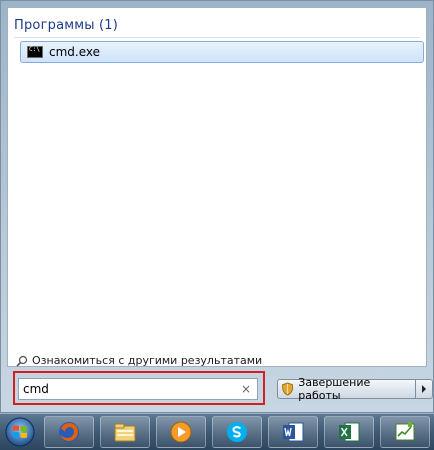  I want to click on search-box: ×, so click(138, 389).